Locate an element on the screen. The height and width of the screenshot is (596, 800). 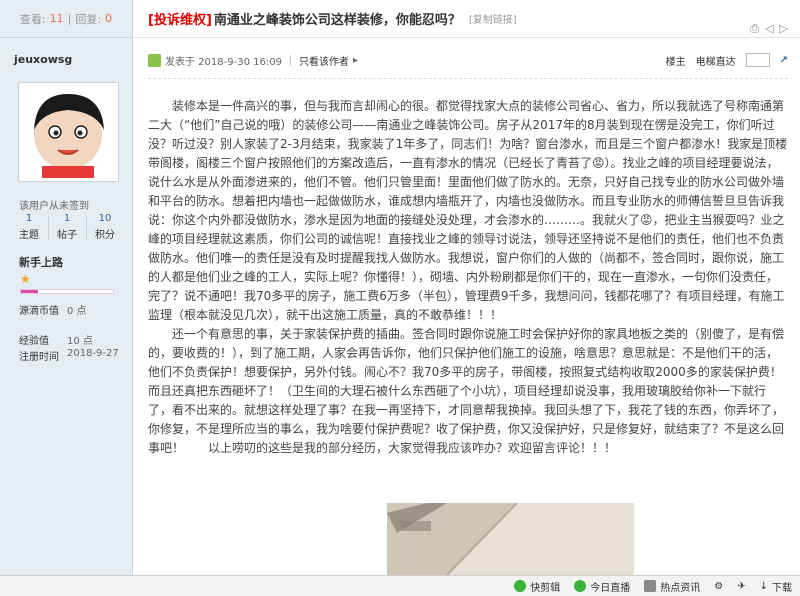
download-icon: ↓ is located at coordinates (763, 586).